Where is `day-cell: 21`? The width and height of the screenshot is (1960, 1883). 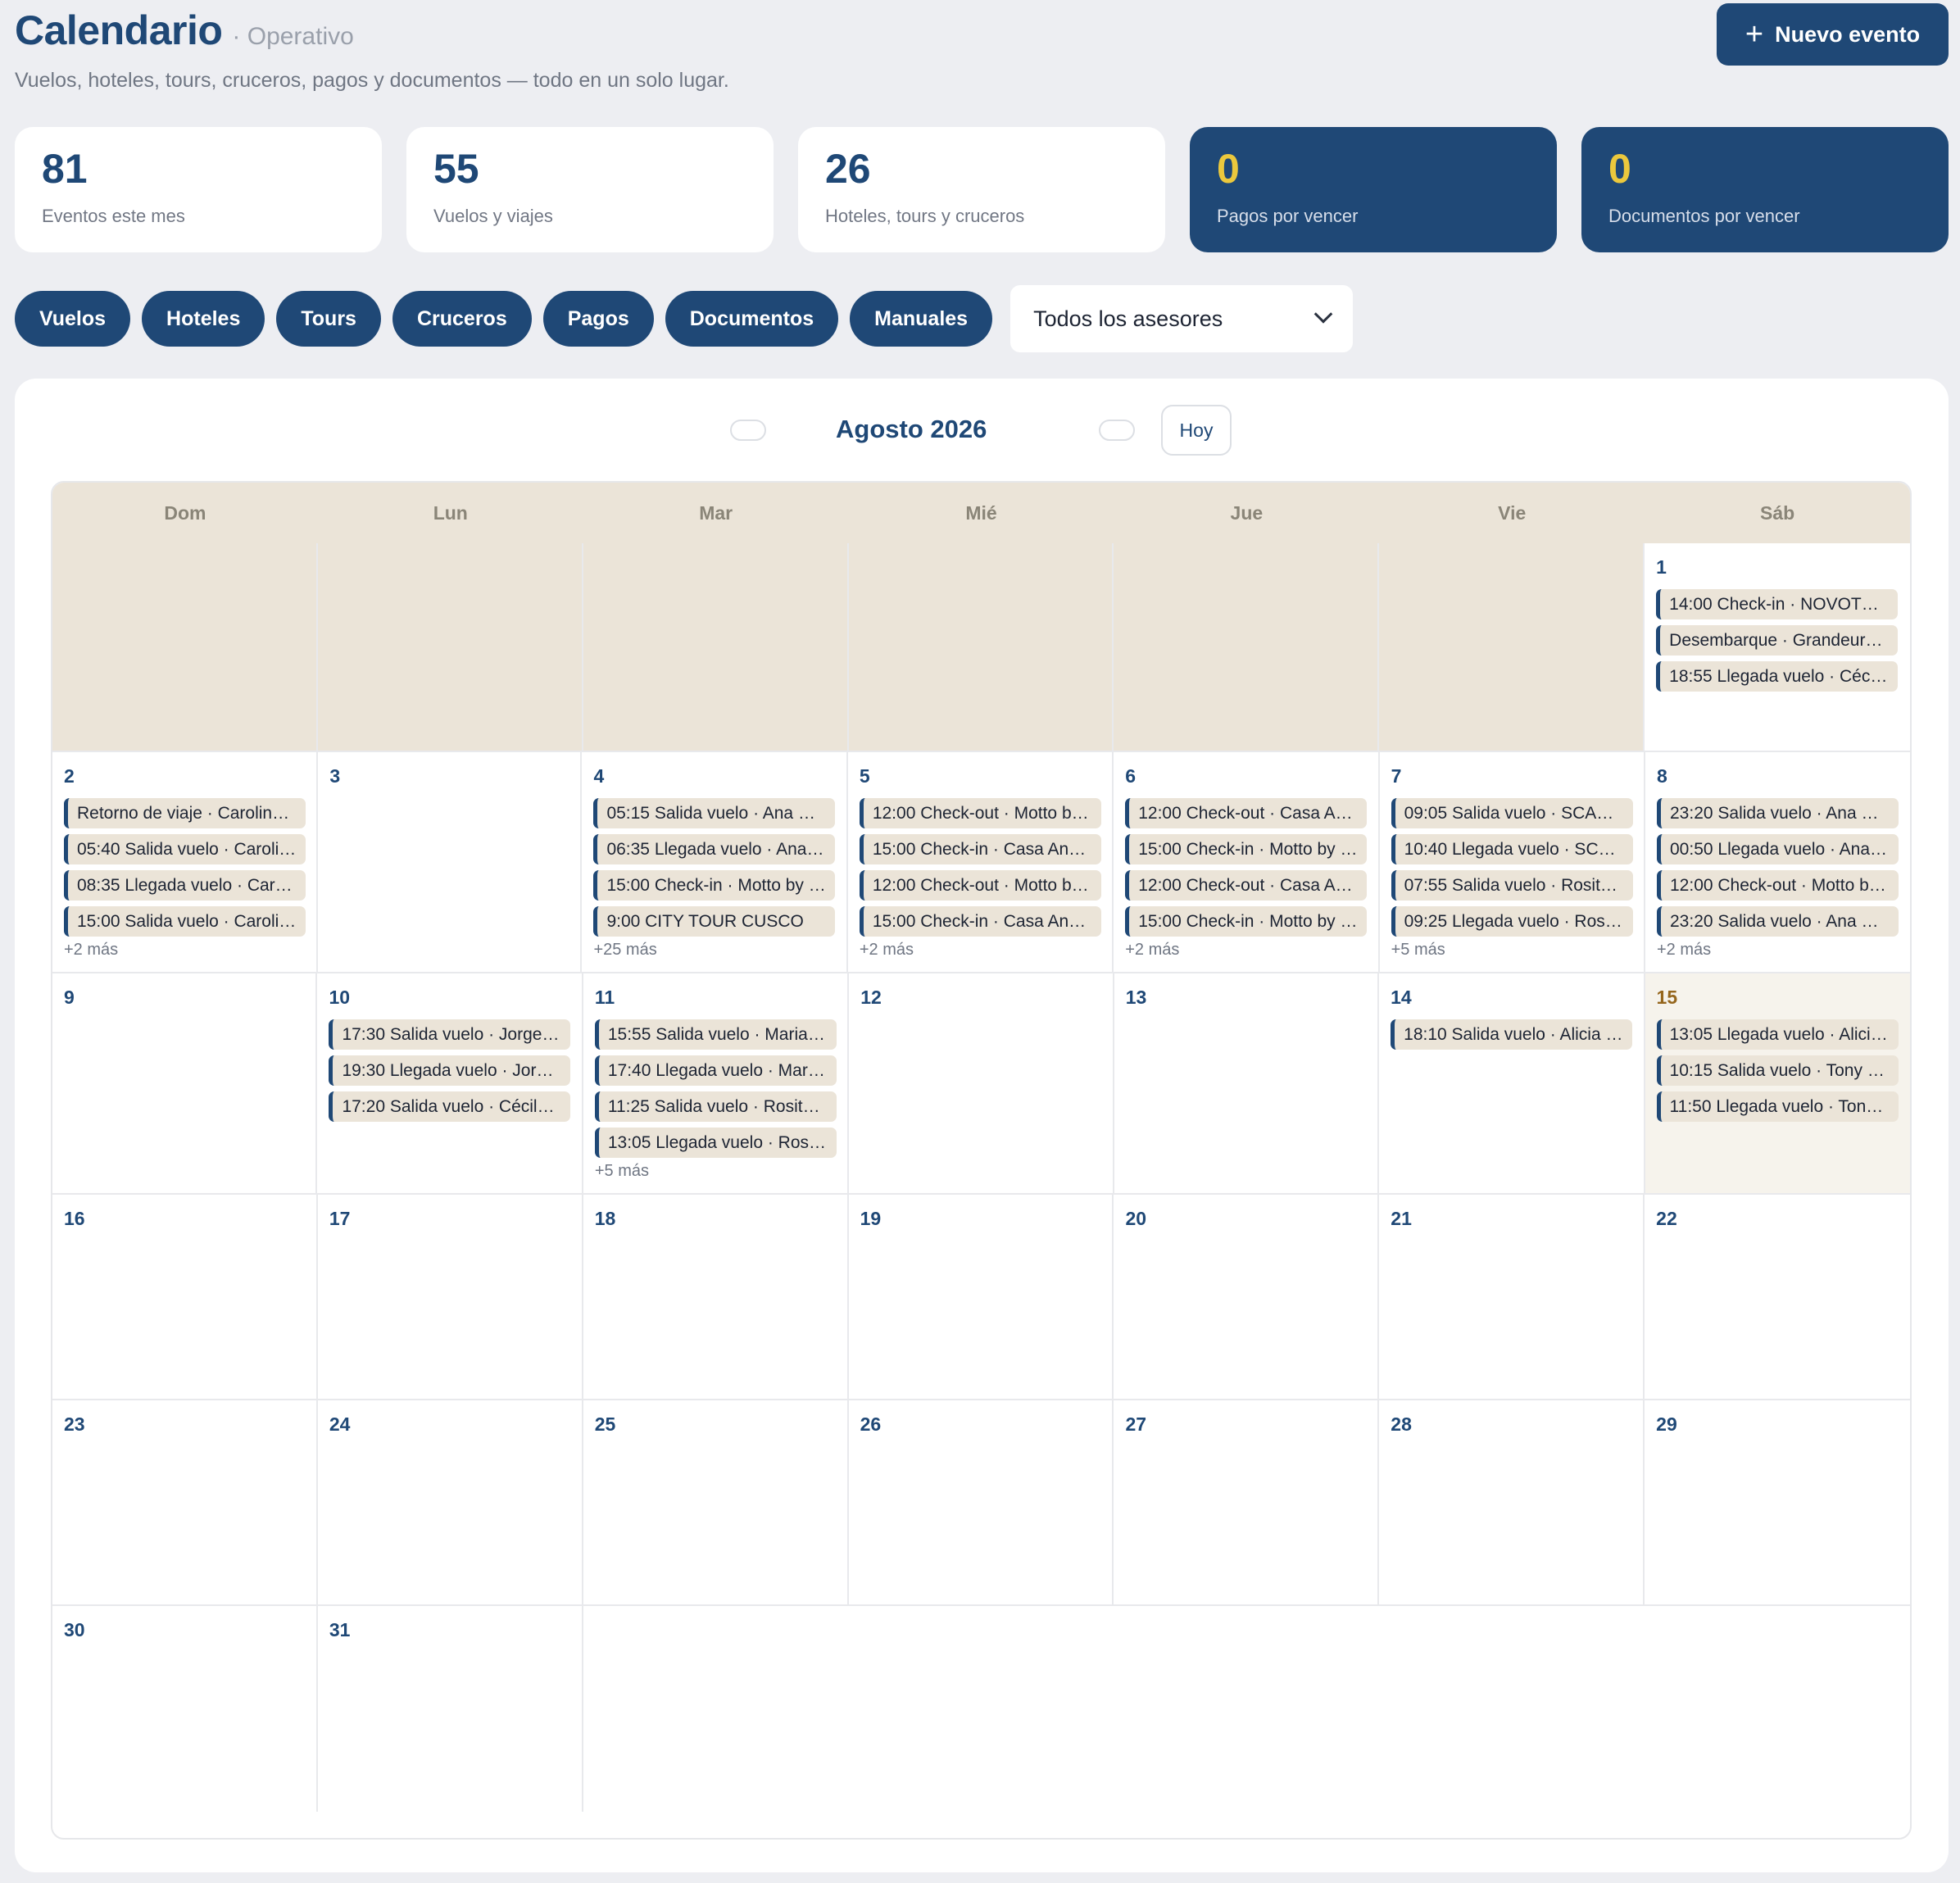 day-cell: 21 is located at coordinates (1512, 1297).